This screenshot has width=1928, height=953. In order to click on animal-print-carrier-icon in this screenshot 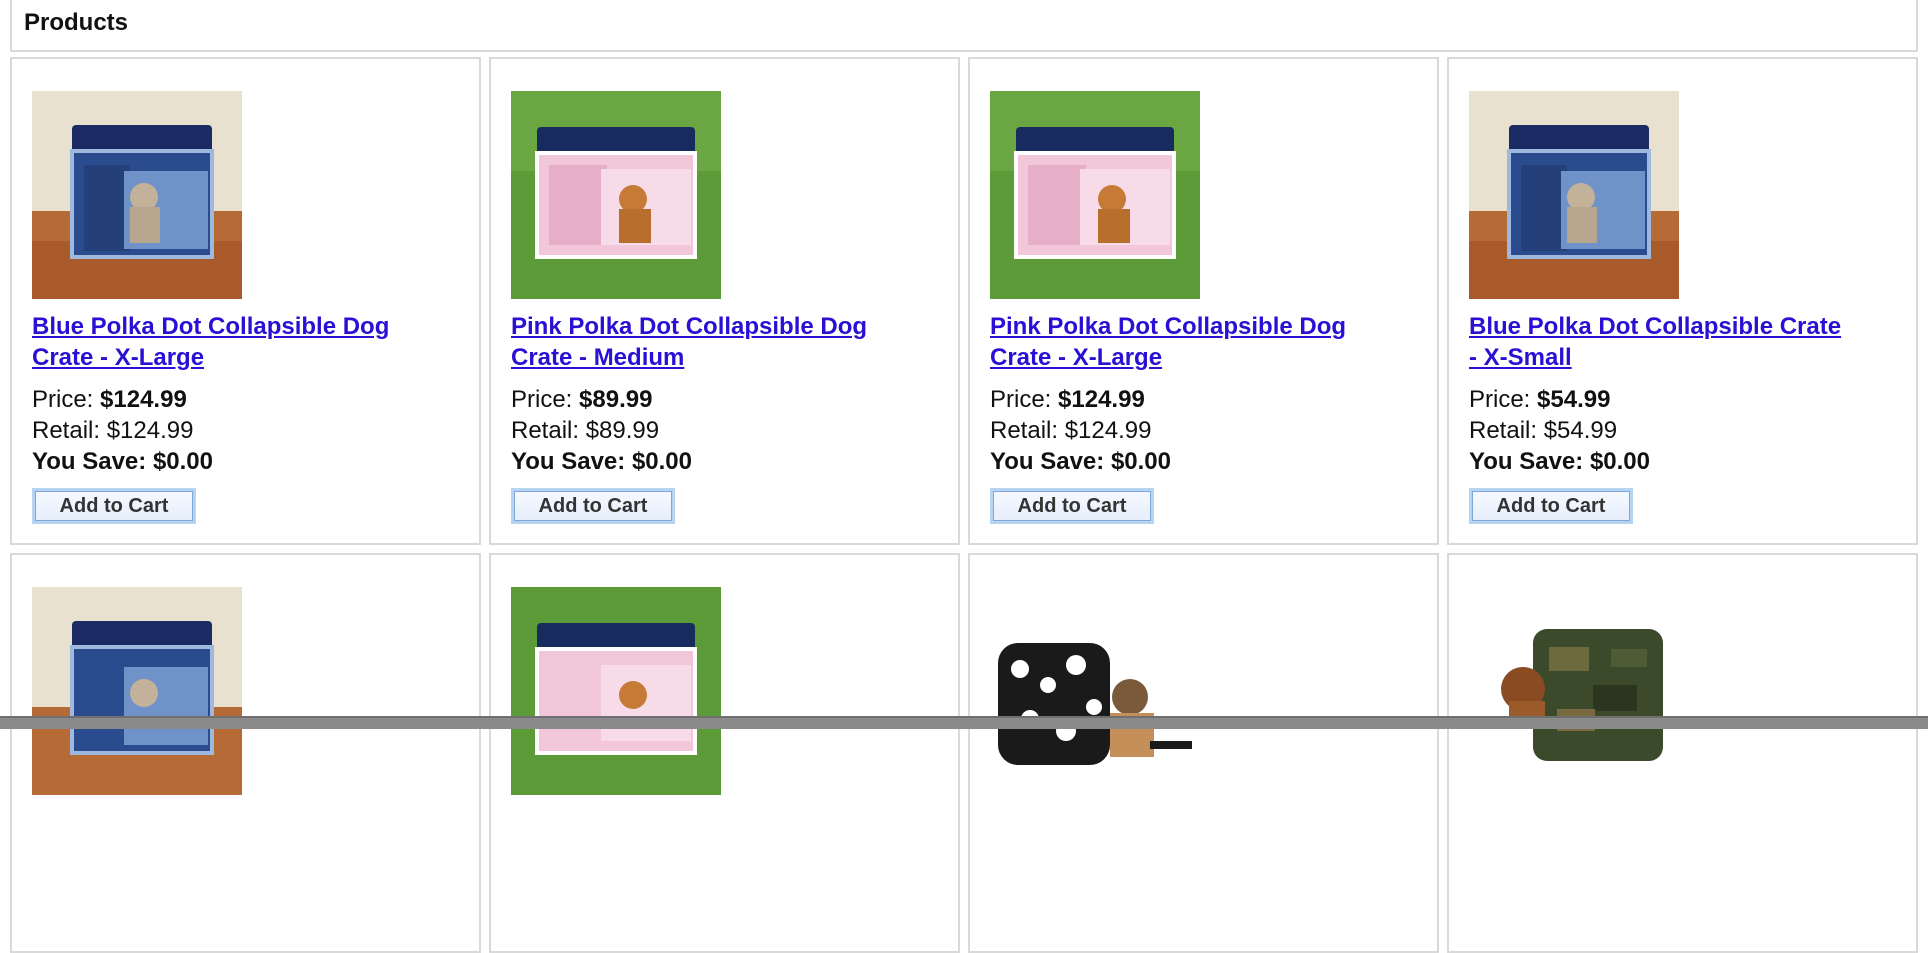, I will do `click(1095, 691)`.